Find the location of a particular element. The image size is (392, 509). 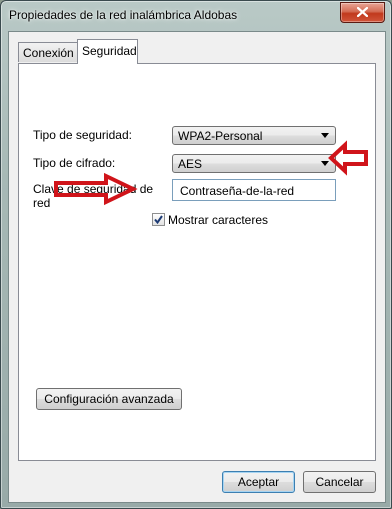

close-icon is located at coordinates (362, 12).